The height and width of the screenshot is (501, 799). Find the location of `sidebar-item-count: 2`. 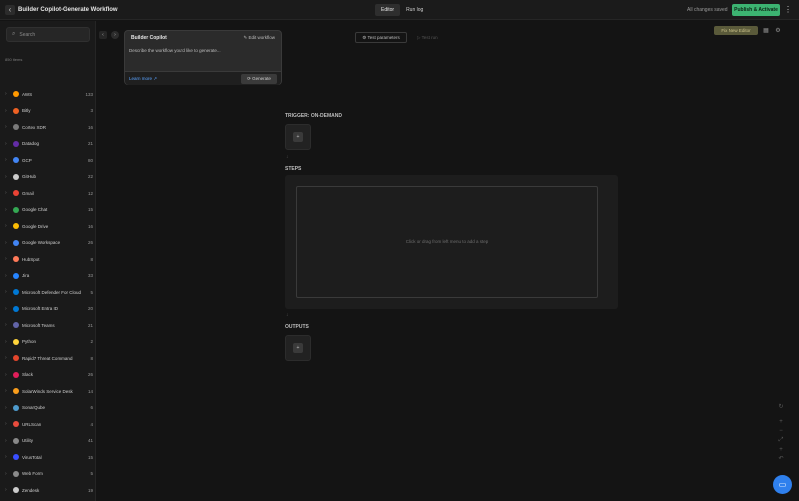

sidebar-item-count: 2 is located at coordinates (91, 341).